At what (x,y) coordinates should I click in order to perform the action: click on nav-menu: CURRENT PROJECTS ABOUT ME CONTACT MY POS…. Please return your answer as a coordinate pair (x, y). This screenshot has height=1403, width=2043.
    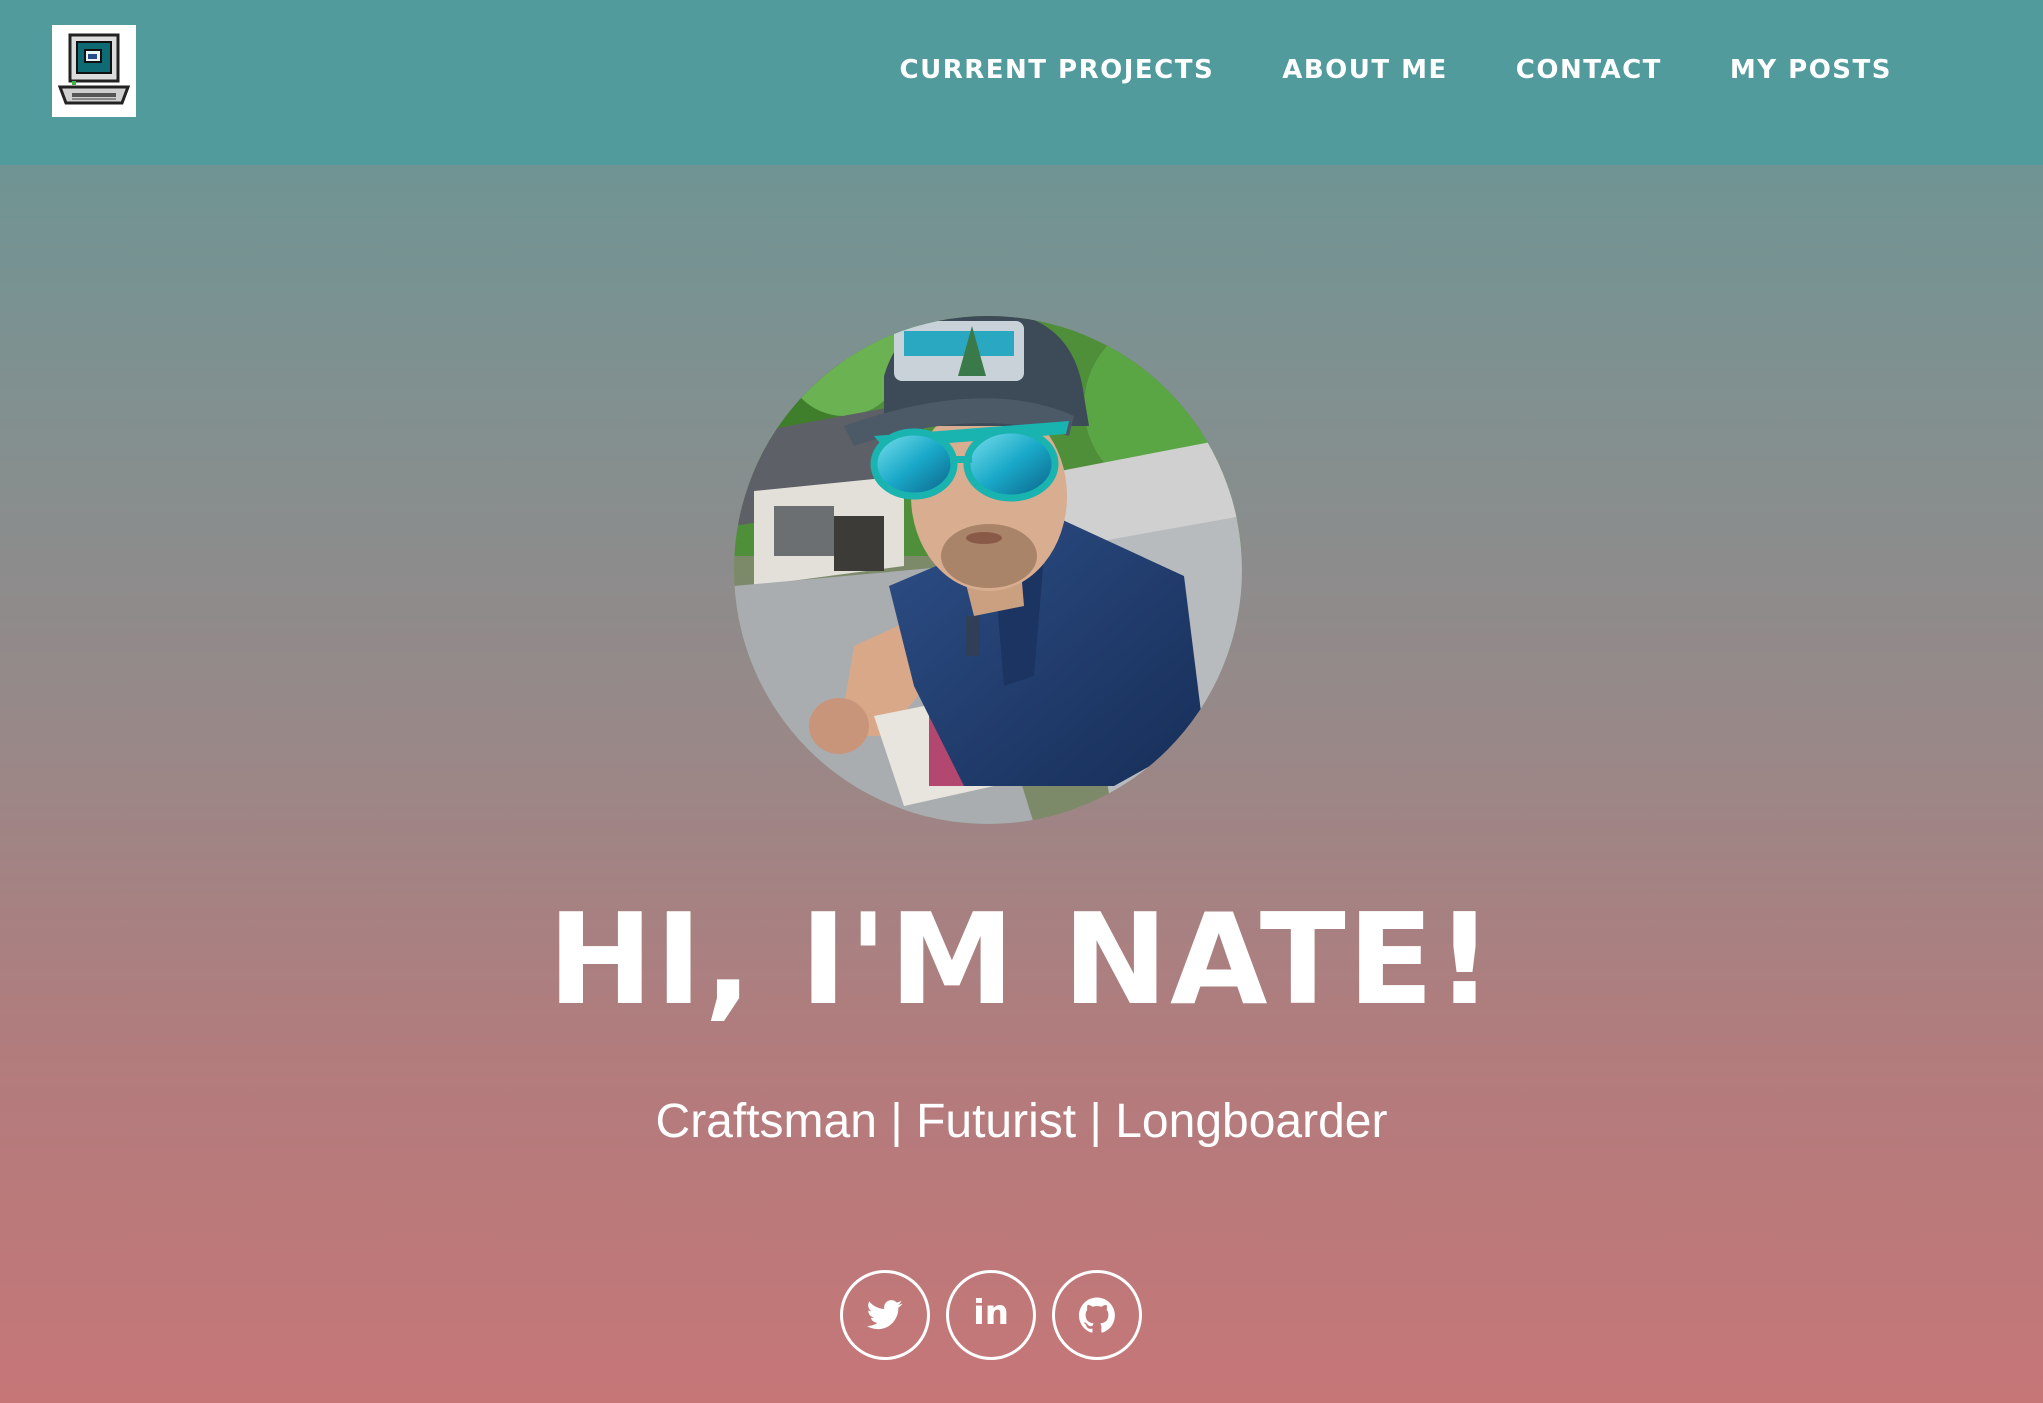
    Looking at the image, I should click on (1396, 70).